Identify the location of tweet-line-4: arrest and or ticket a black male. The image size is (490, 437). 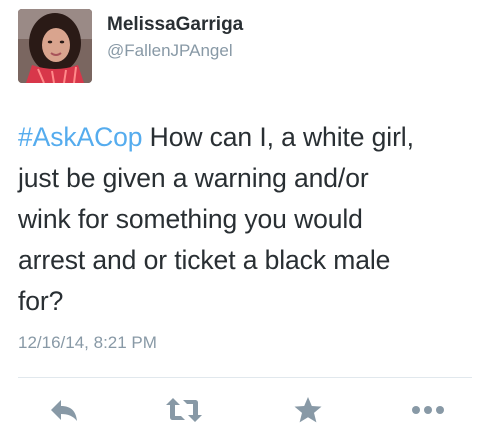
(204, 260).